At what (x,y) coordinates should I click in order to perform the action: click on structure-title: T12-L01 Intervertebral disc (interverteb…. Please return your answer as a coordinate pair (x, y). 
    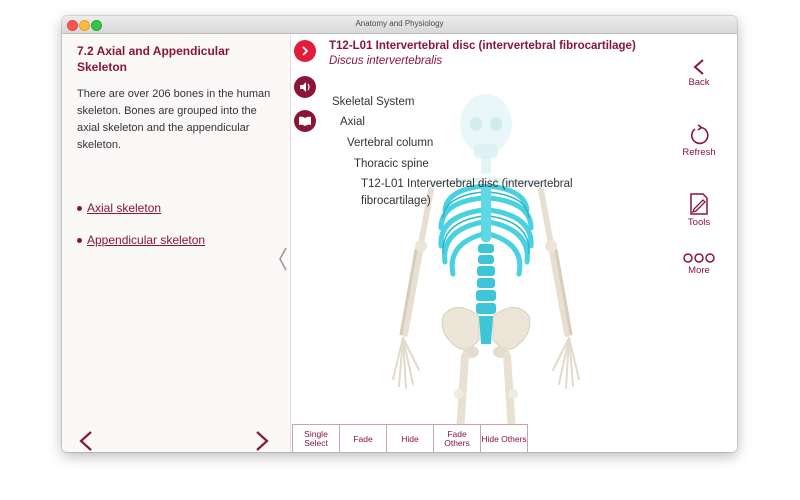
    Looking at the image, I should click on (482, 46).